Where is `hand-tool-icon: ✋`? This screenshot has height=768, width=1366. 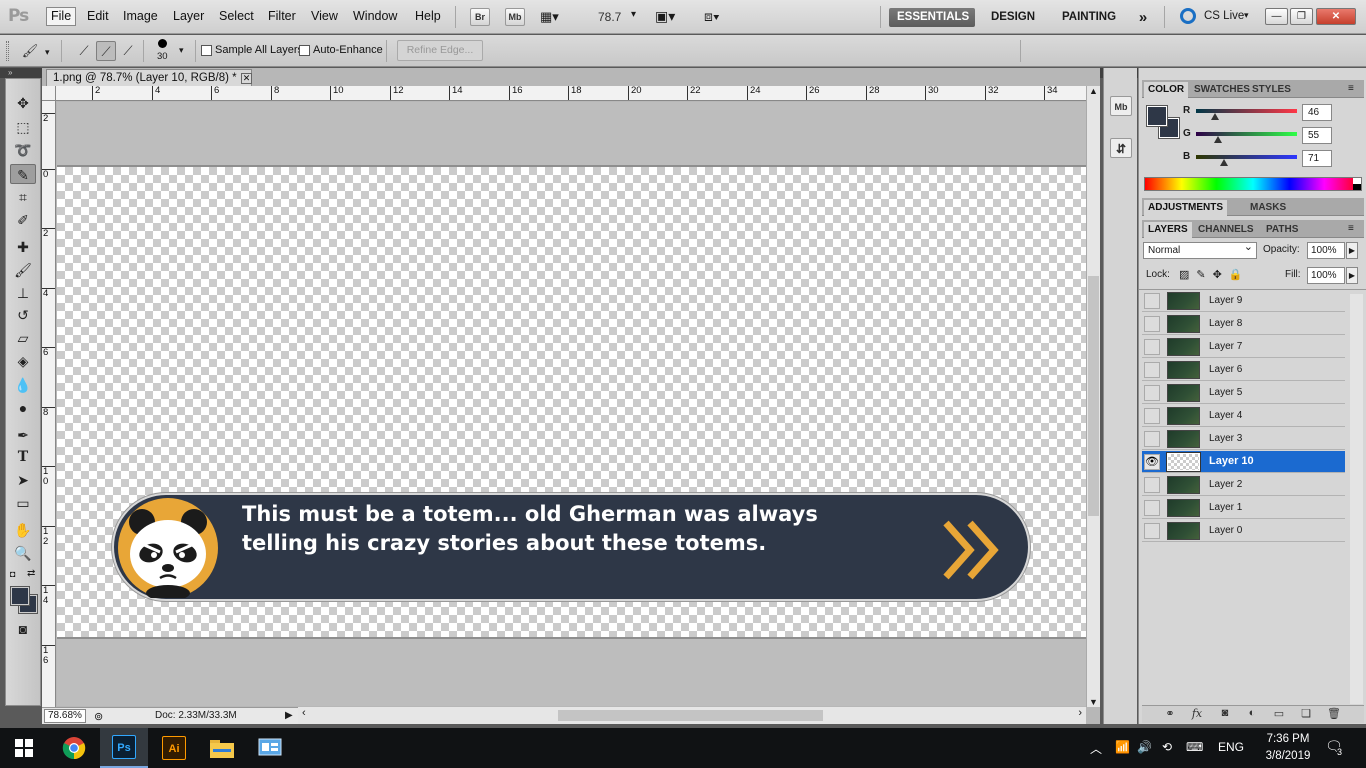
hand-tool-icon: ✋ is located at coordinates (23, 530).